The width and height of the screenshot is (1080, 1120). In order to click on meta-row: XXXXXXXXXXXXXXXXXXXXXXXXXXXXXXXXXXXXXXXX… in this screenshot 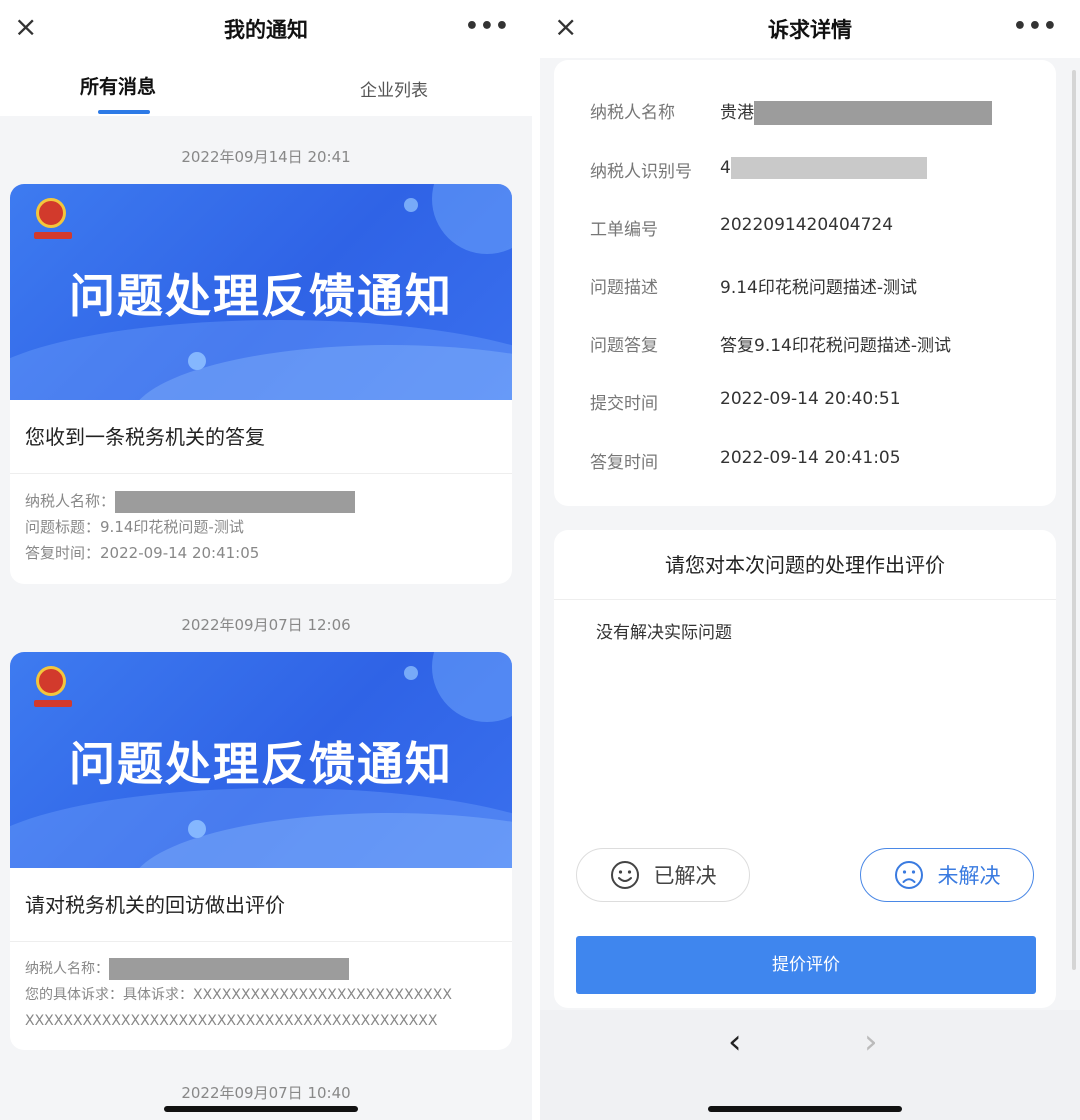, I will do `click(231, 1021)`.